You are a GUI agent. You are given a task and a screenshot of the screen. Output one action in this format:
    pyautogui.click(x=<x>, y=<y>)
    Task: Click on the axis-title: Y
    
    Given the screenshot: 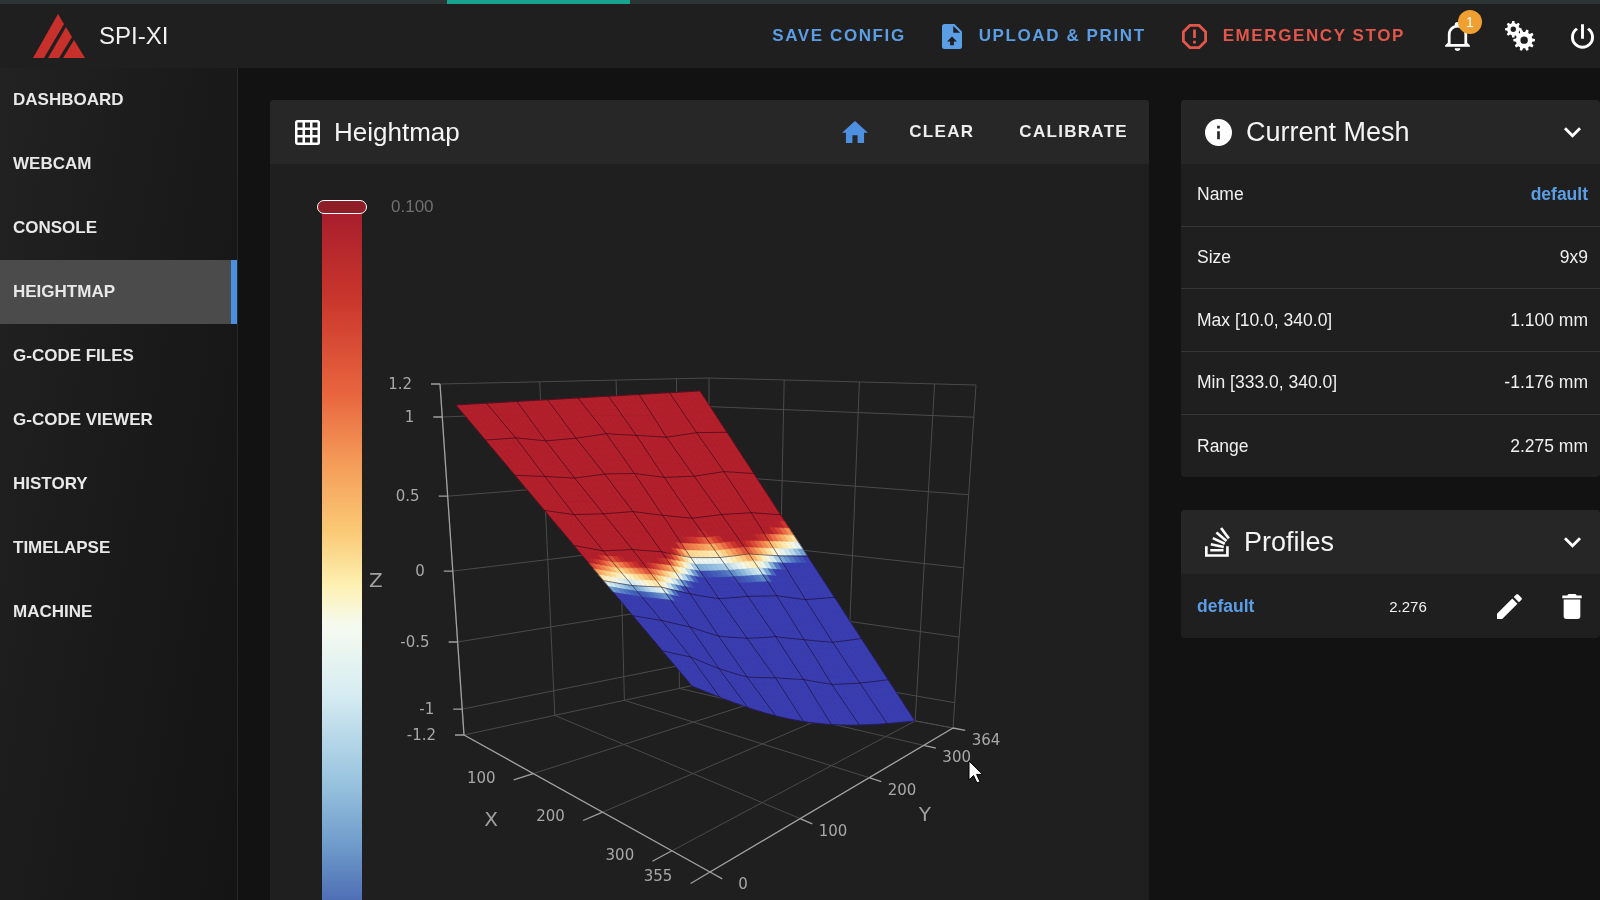 What is the action you would take?
    pyautogui.click(x=924, y=814)
    